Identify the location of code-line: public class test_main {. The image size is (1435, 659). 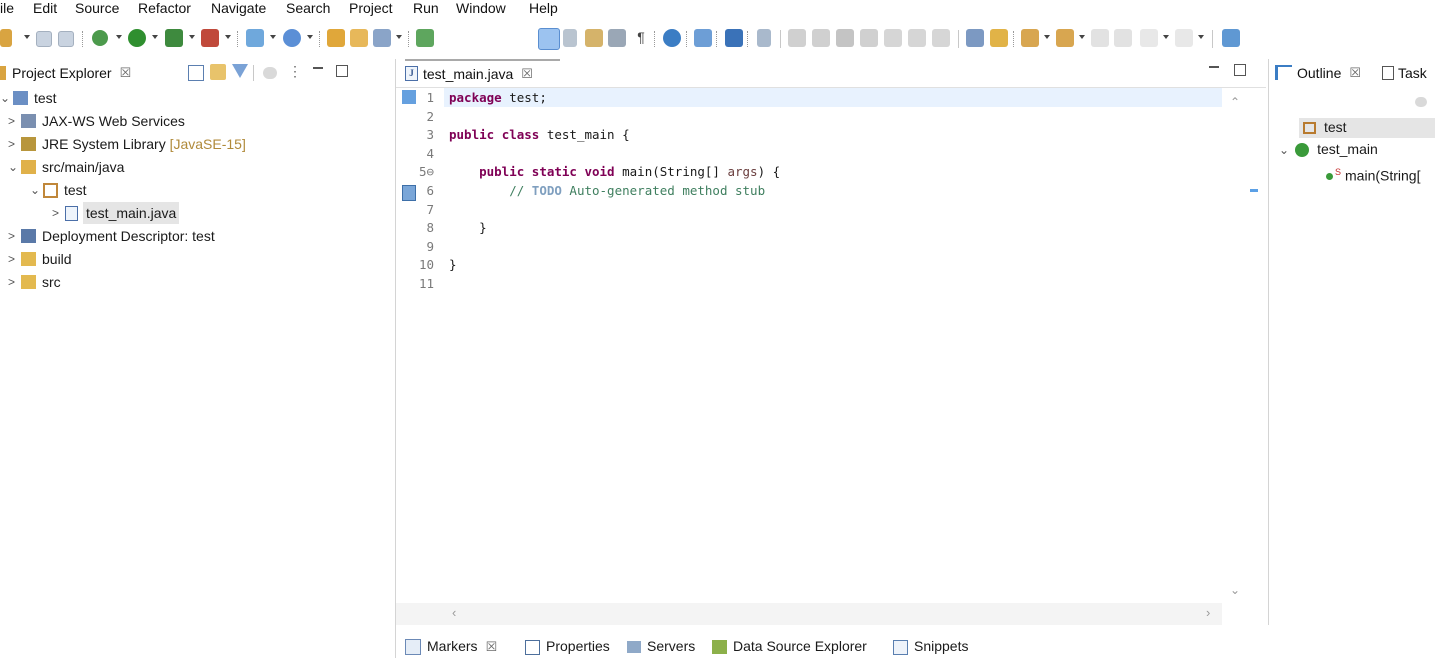
(539, 134).